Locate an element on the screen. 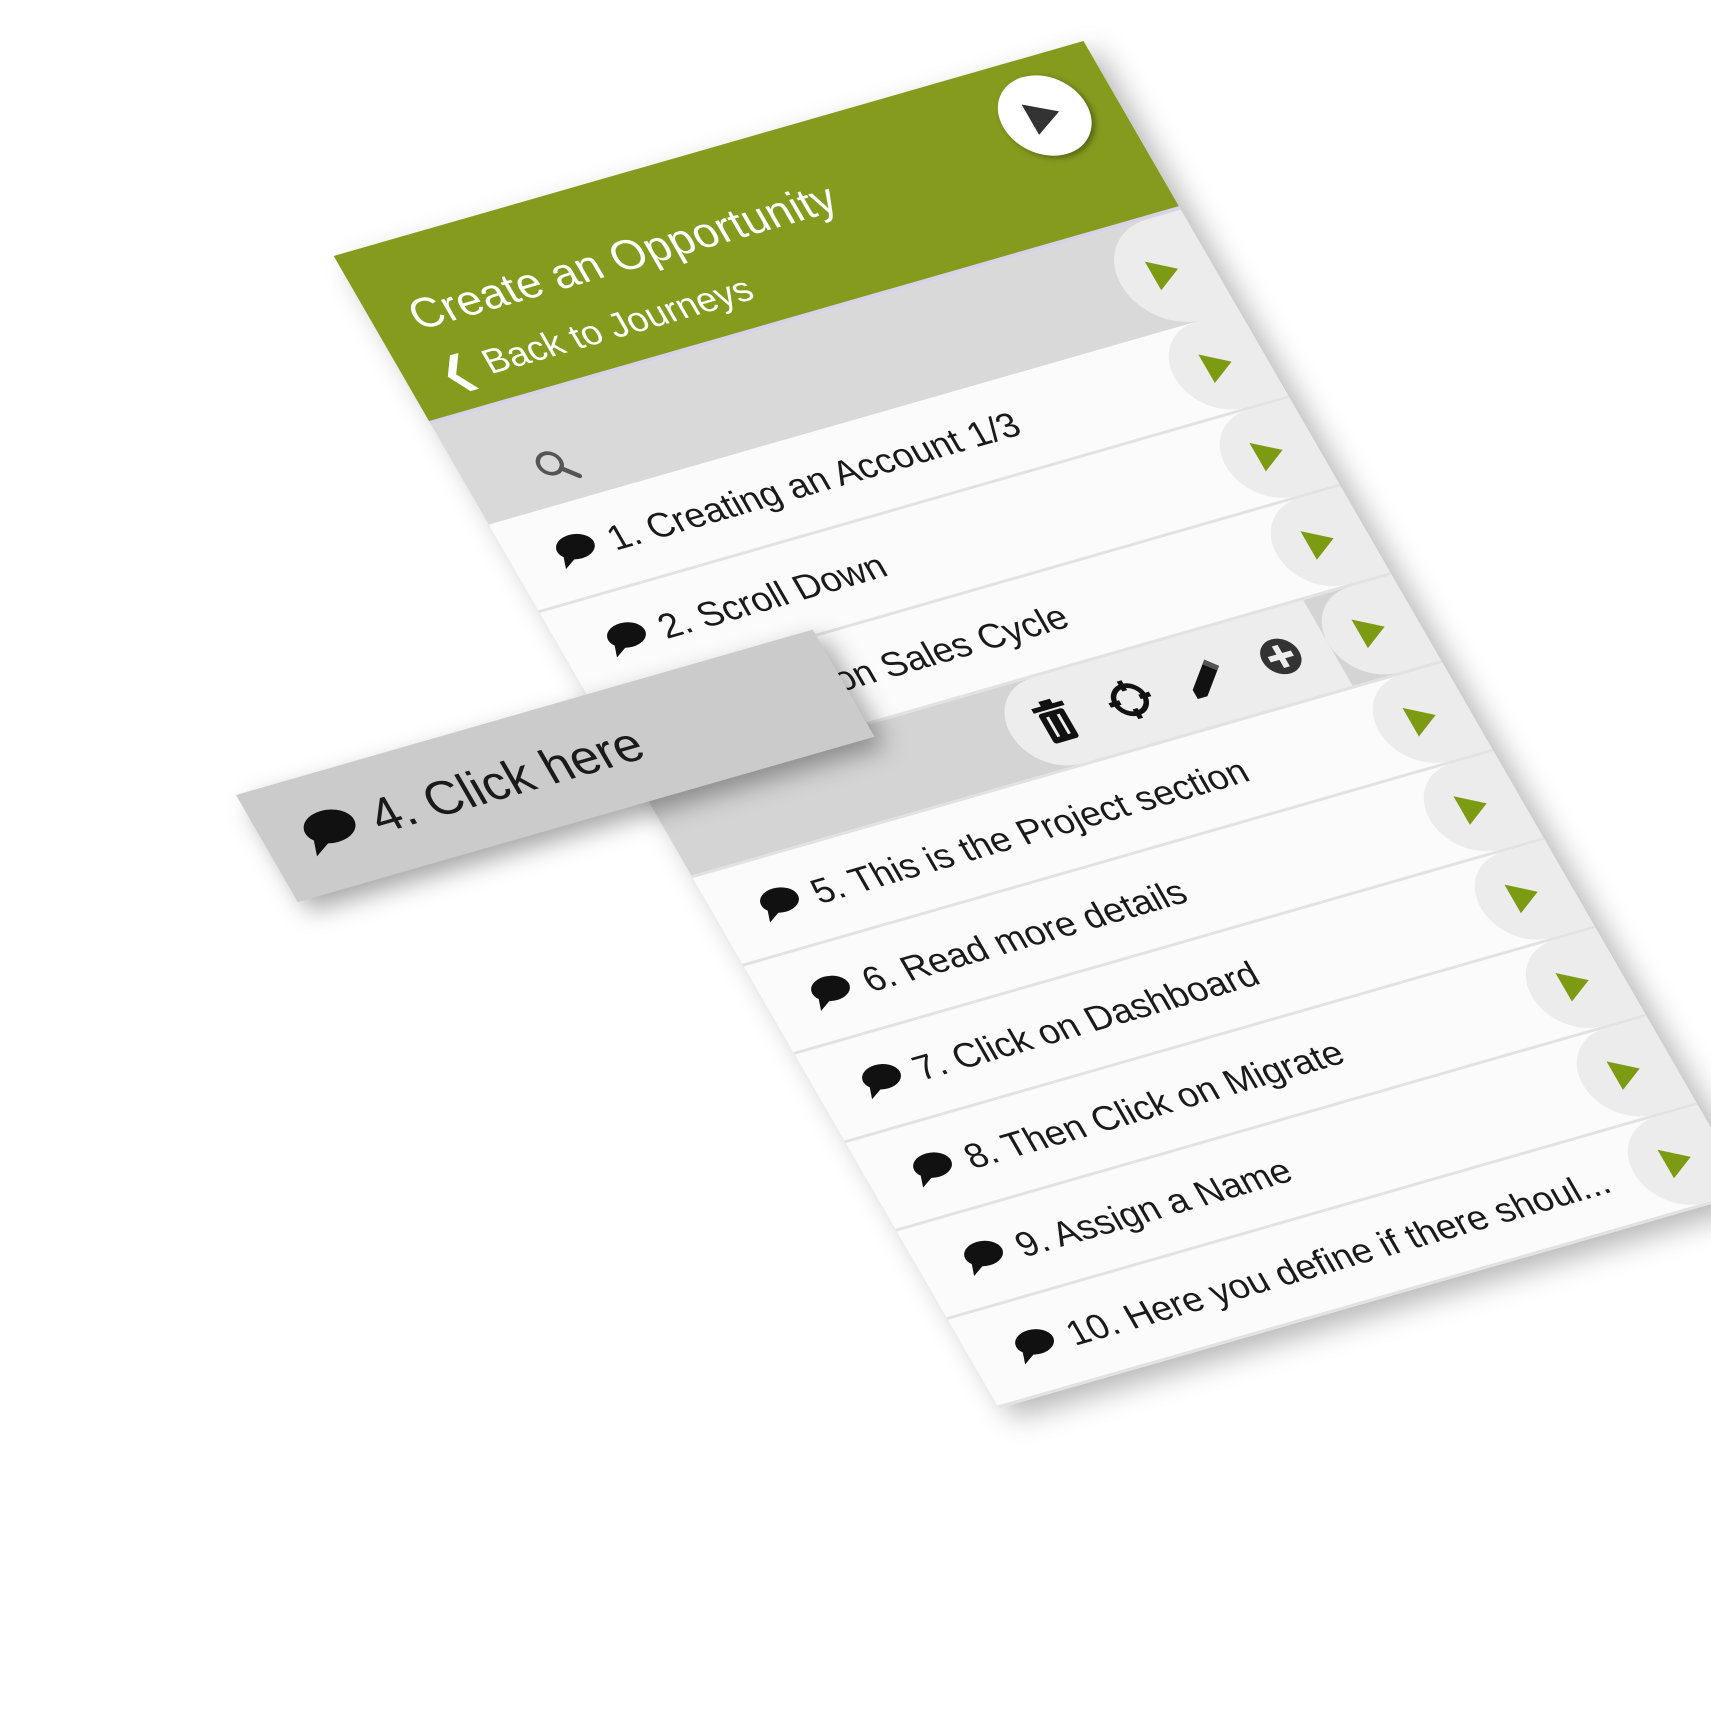 This screenshot has height=1711, width=1711. locate-element-button is located at coordinates (1130, 700).